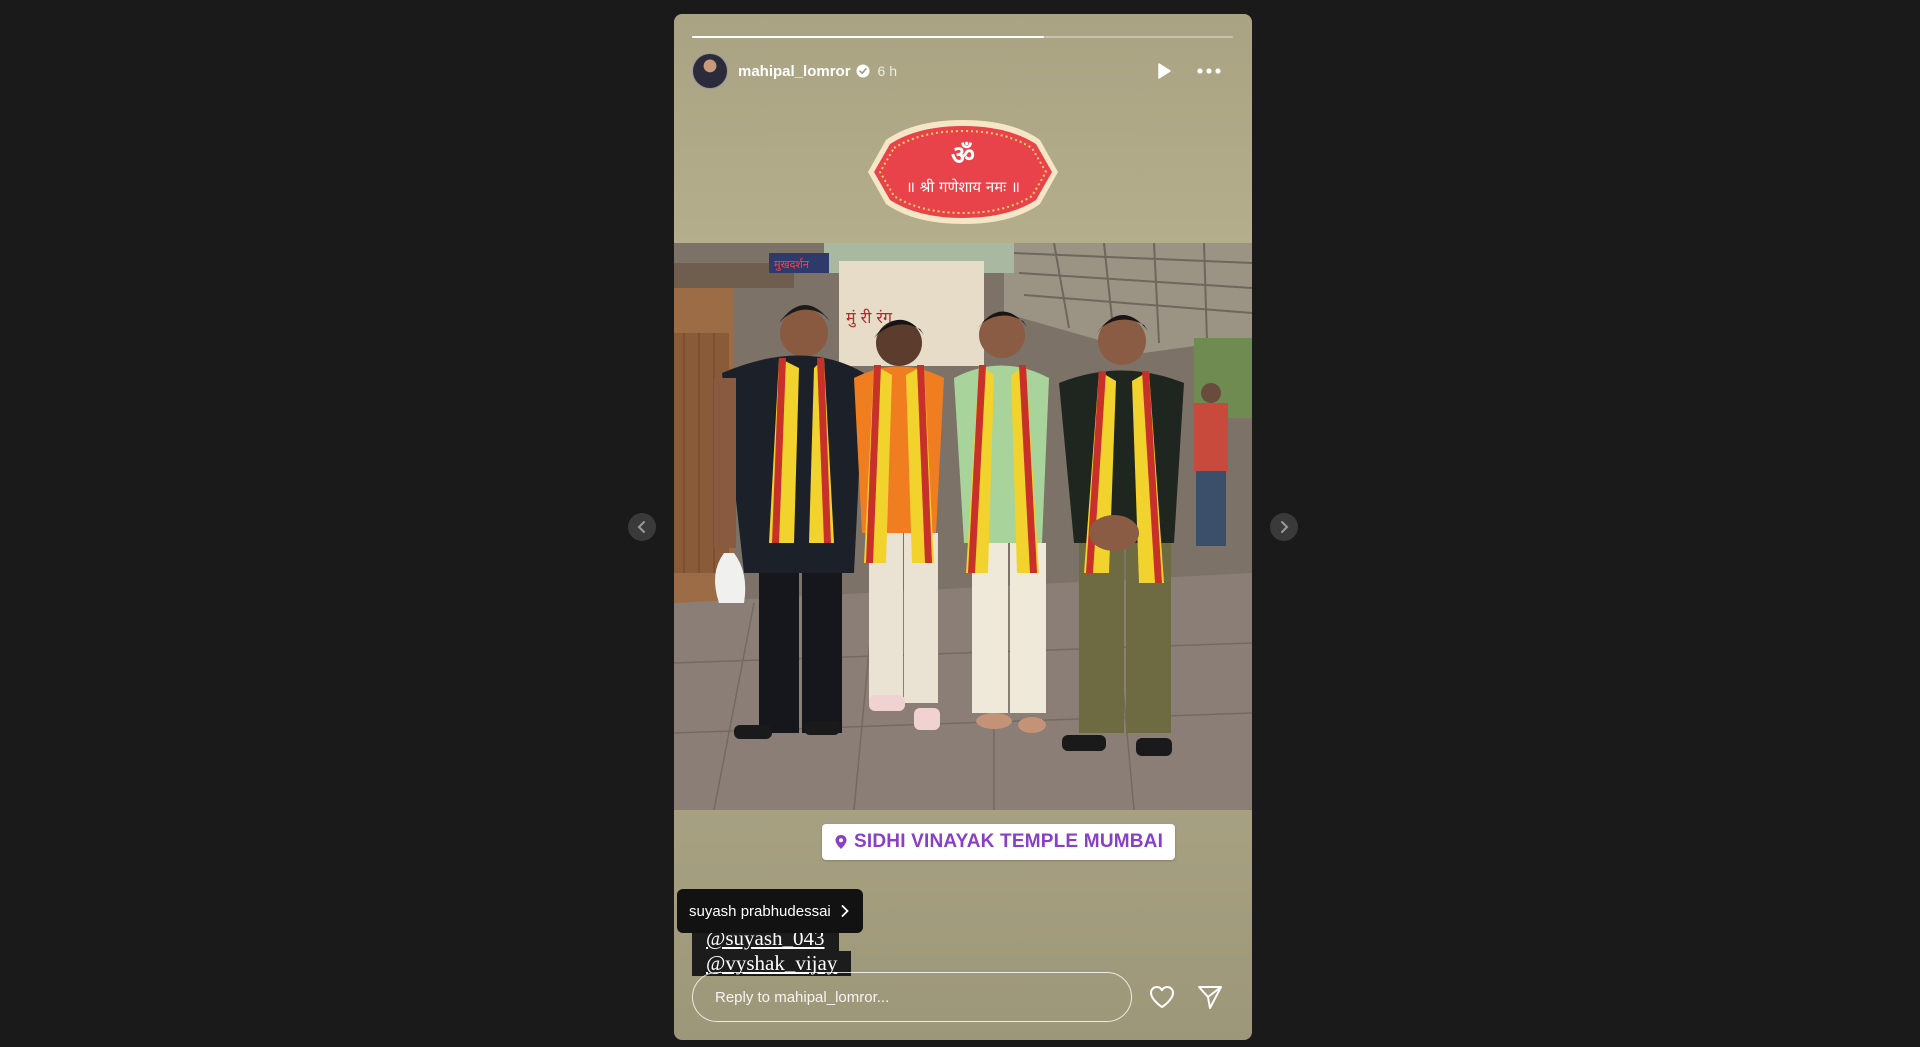  What do you see at coordinates (962, 71) in the screenshot?
I see `story-header: mahipal_lomror 6 h` at bounding box center [962, 71].